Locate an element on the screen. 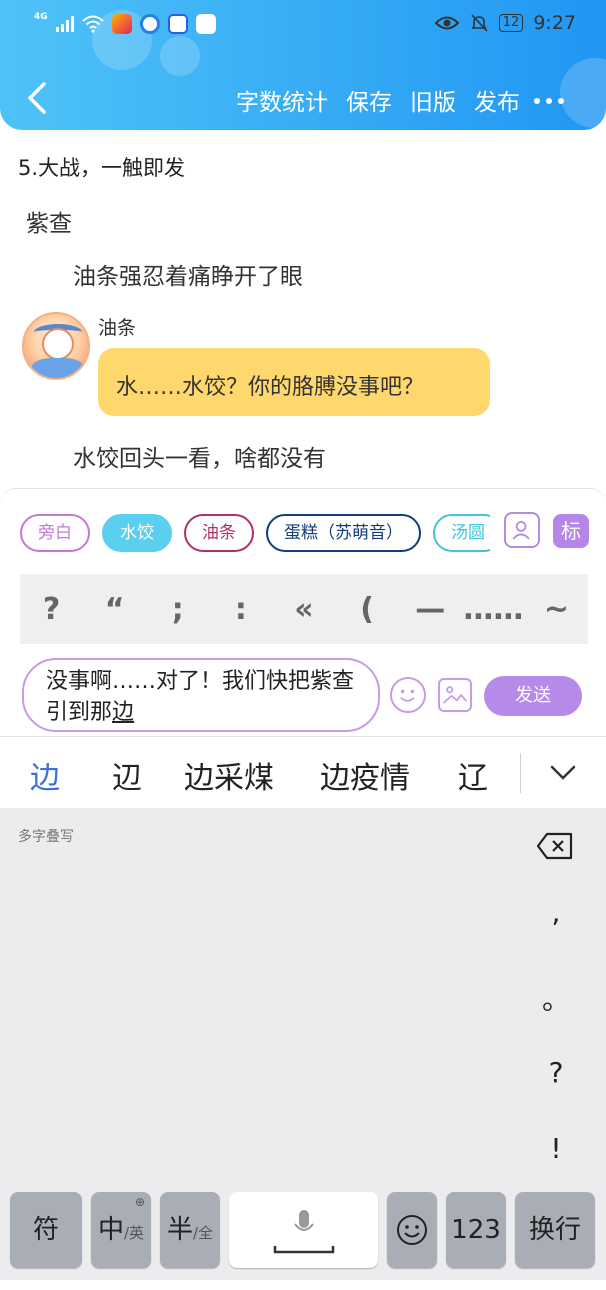  space-key is located at coordinates (303, 1230).